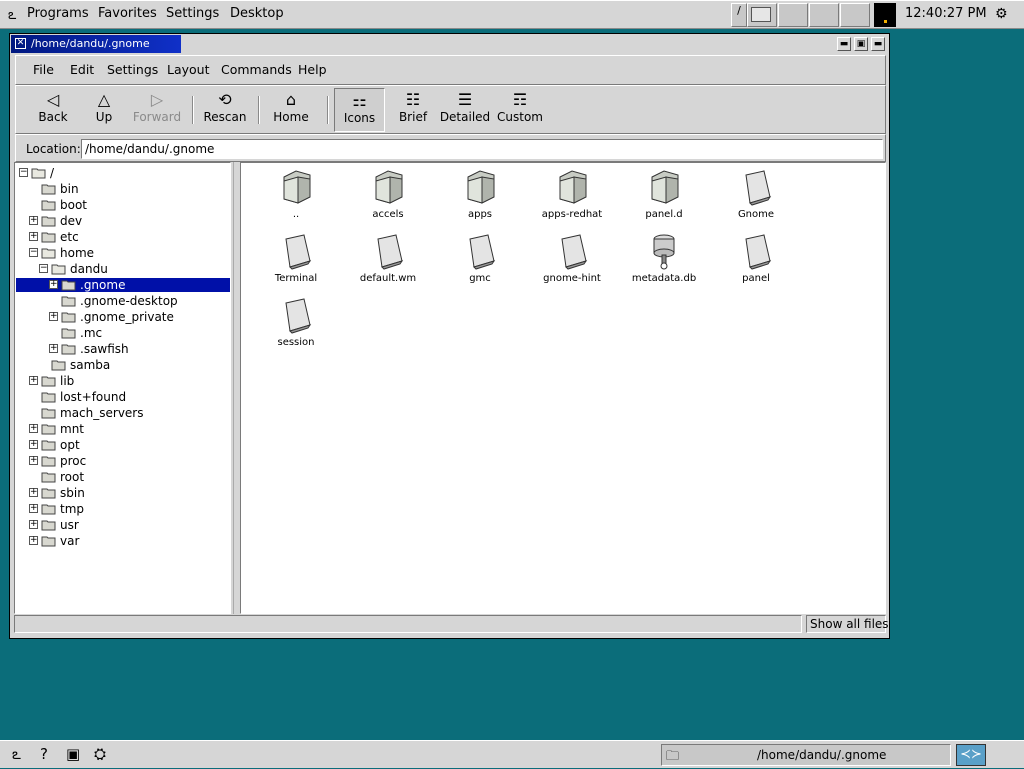  I want to click on menu-edit: Edit, so click(82, 69).